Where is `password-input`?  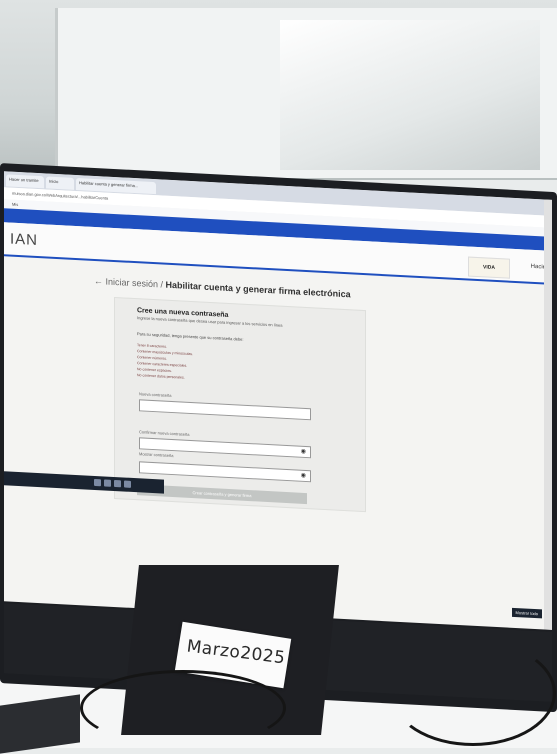
password-input is located at coordinates (225, 410).